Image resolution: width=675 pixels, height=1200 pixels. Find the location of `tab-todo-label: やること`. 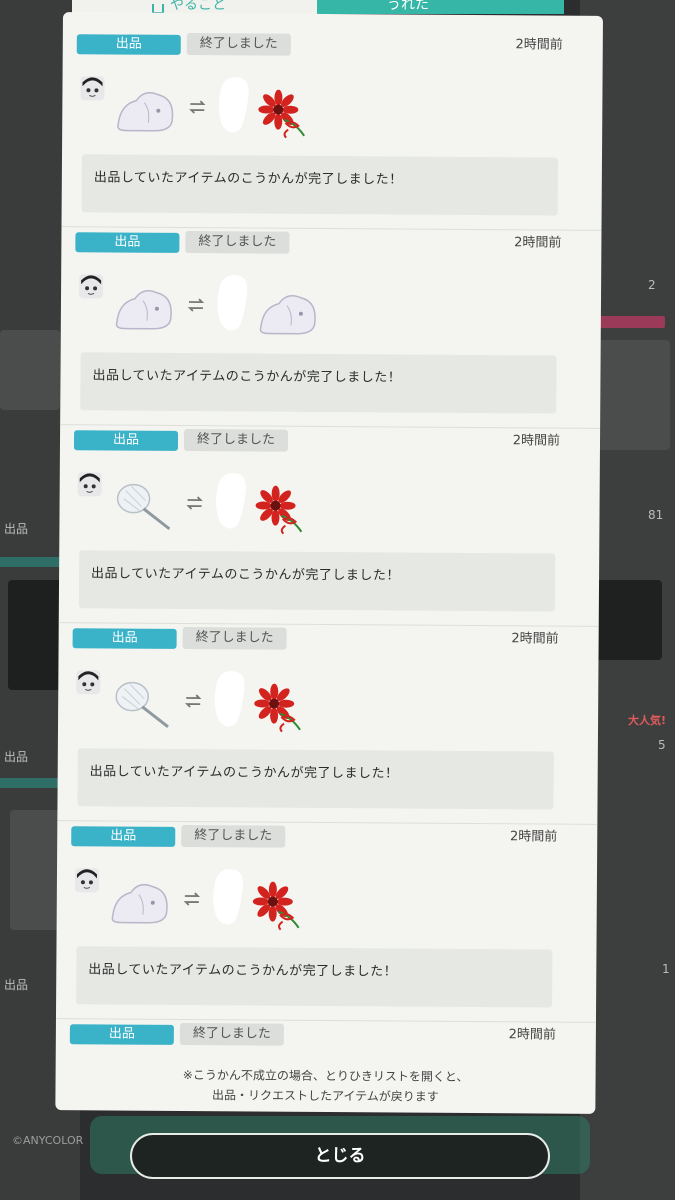

tab-todo-label: やること is located at coordinates (198, 6).